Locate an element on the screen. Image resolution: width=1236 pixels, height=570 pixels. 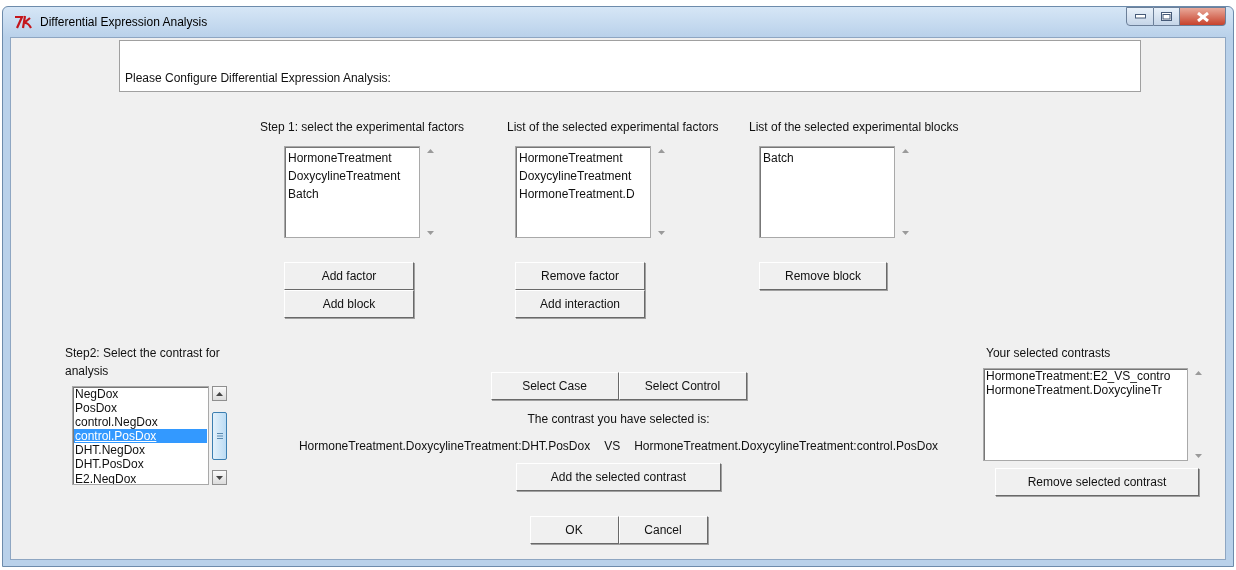
section-label: Your selected contrasts is located at coordinates (1049, 353).